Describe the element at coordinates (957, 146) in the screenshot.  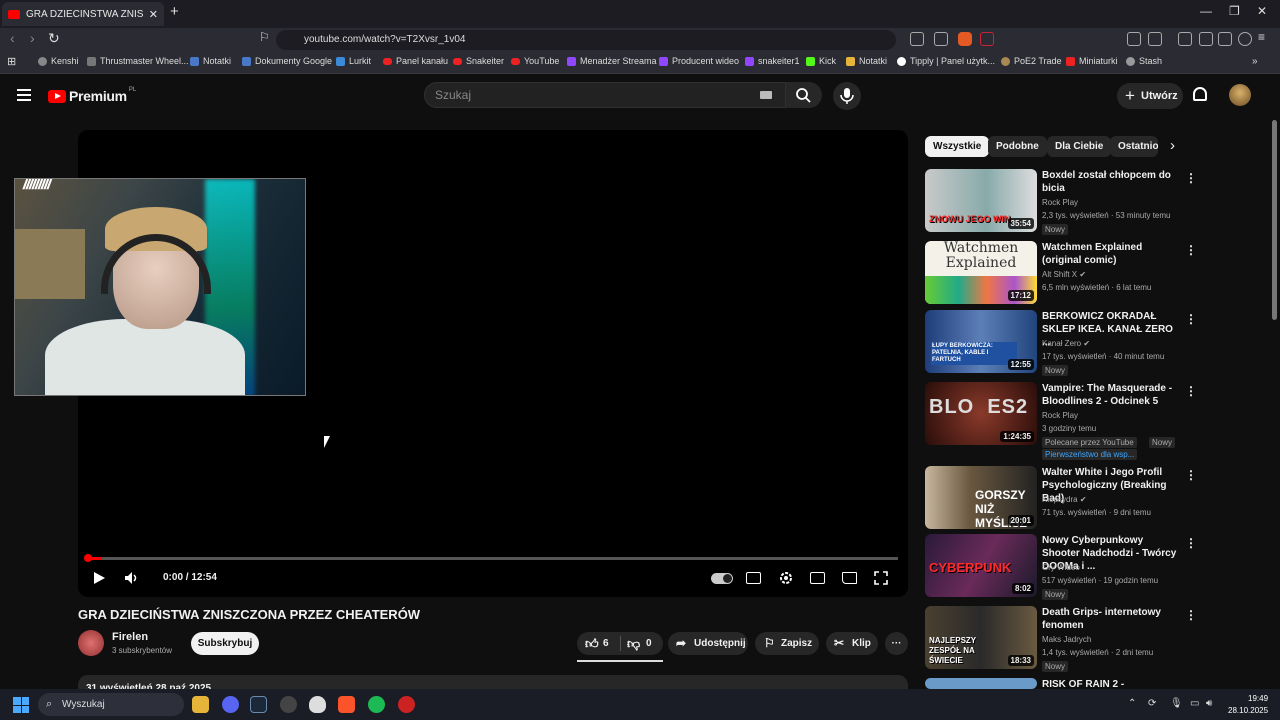
I see `chip-all: Wszystkie` at that location.